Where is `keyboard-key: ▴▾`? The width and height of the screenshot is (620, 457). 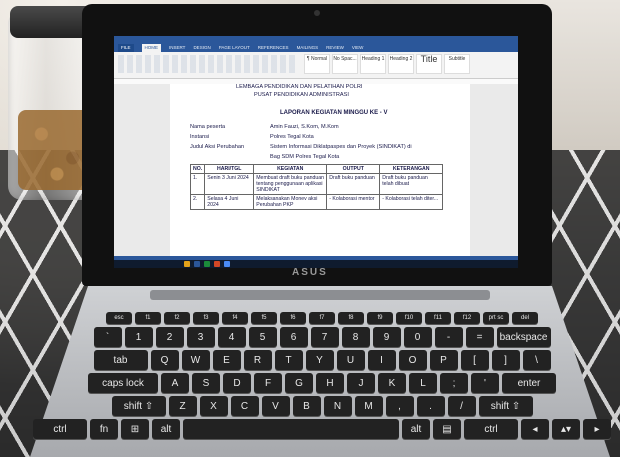 keyboard-key: ▴▾ is located at coordinates (566, 429).